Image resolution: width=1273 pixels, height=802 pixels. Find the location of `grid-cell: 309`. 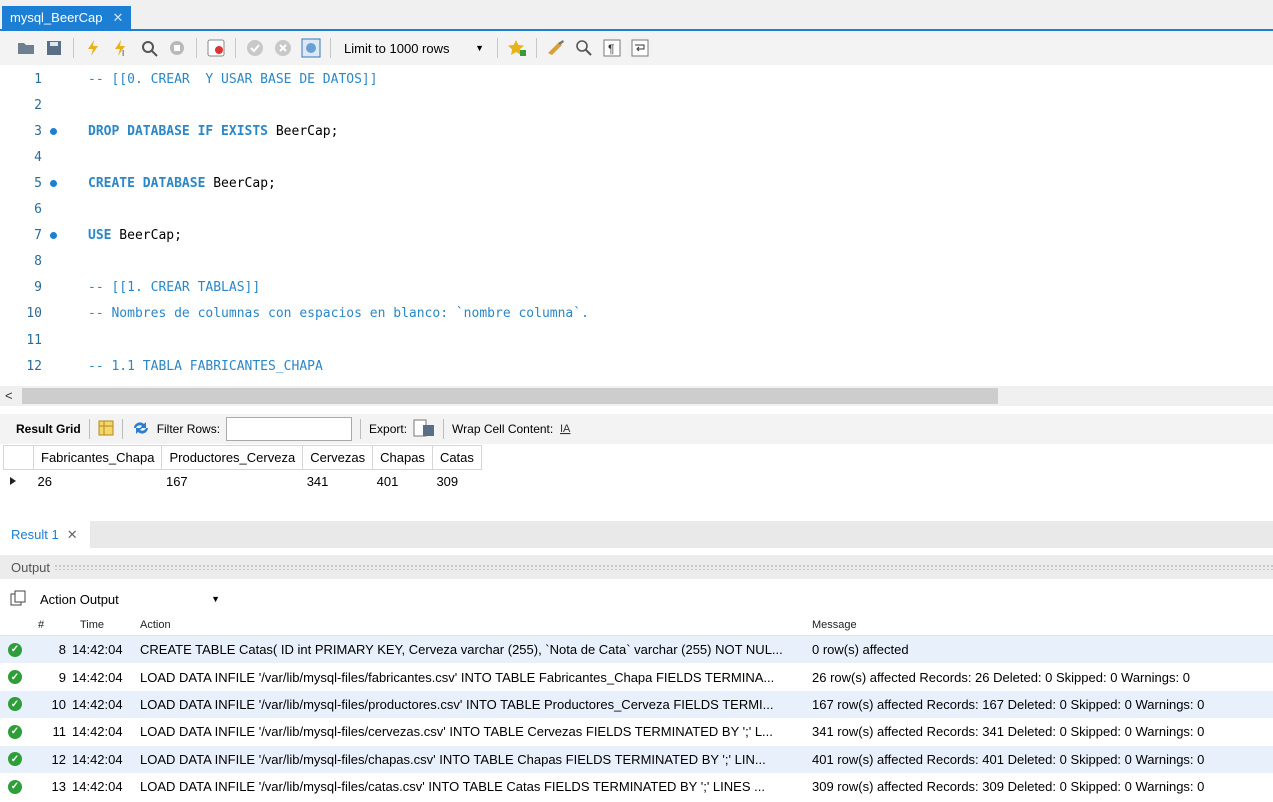

grid-cell: 309 is located at coordinates (456, 482).